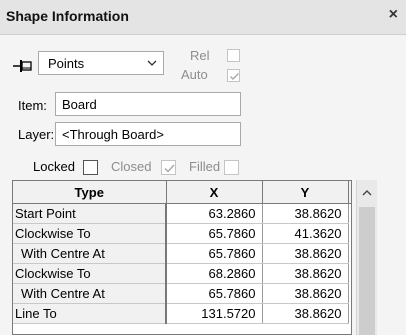 The image size is (406, 335). I want to click on chevron-down-icon, so click(152, 63).